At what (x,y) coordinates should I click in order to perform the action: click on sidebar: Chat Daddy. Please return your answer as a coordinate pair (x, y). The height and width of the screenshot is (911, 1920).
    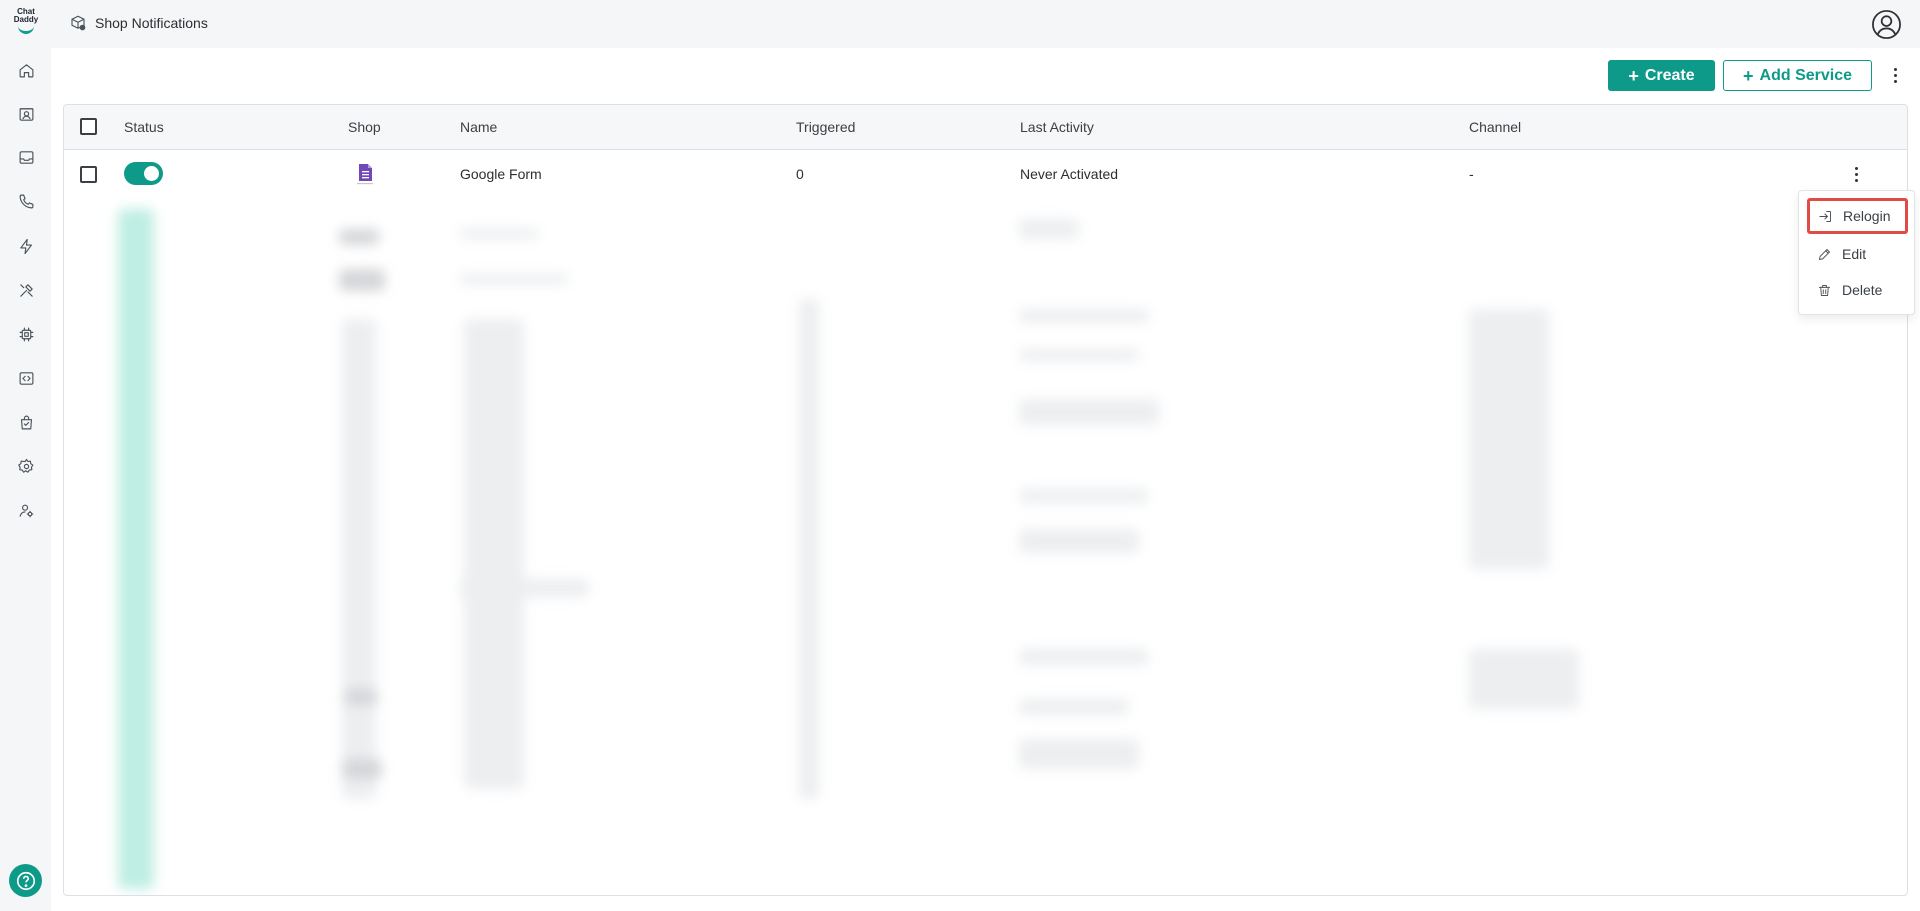
    Looking at the image, I should click on (25, 455).